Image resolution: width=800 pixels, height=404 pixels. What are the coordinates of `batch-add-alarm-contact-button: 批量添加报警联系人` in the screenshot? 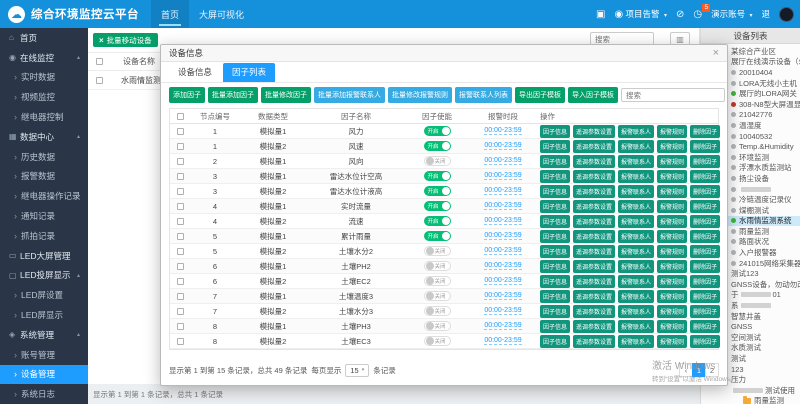 It's located at (349, 95).